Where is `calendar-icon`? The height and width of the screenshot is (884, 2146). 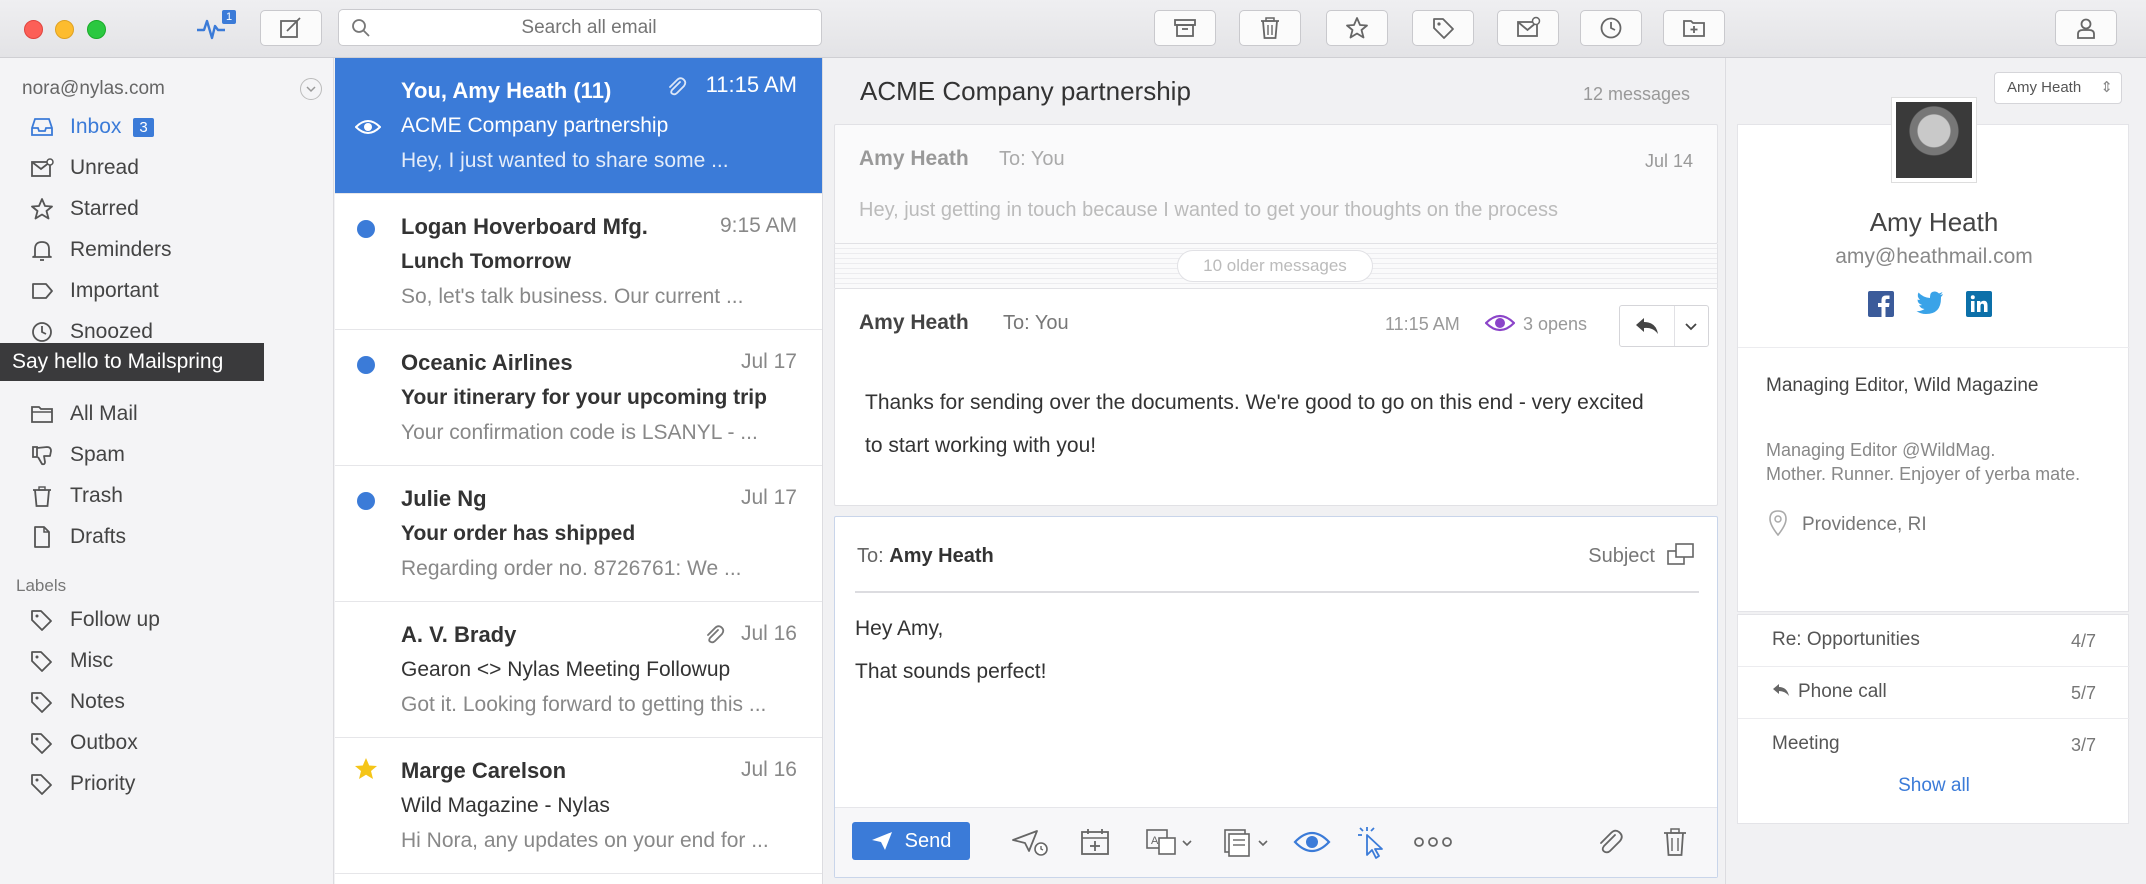 calendar-icon is located at coordinates (1095, 842).